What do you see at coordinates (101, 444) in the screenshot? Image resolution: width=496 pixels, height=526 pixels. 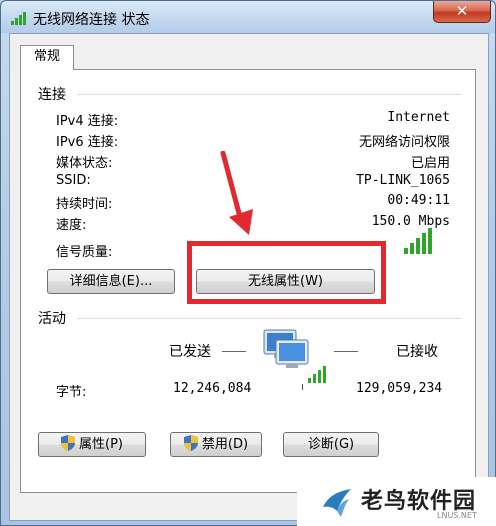 I see `properties-button-label: 属性(P)` at bounding box center [101, 444].